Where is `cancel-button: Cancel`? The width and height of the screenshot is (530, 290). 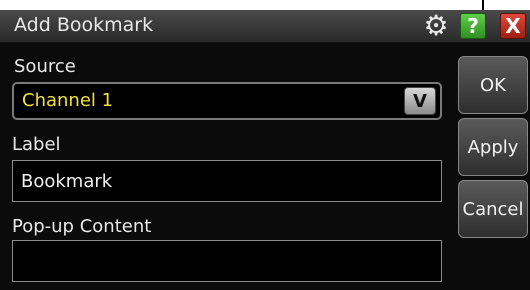
cancel-button: Cancel is located at coordinates (493, 209).